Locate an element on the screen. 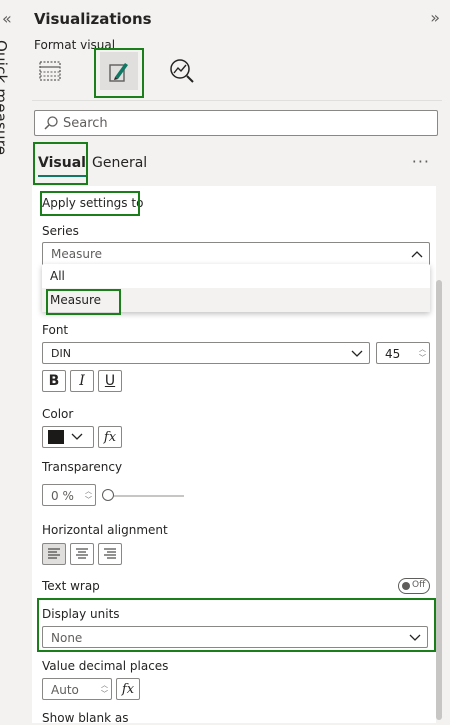  search-placeholder: Search is located at coordinates (85, 123).